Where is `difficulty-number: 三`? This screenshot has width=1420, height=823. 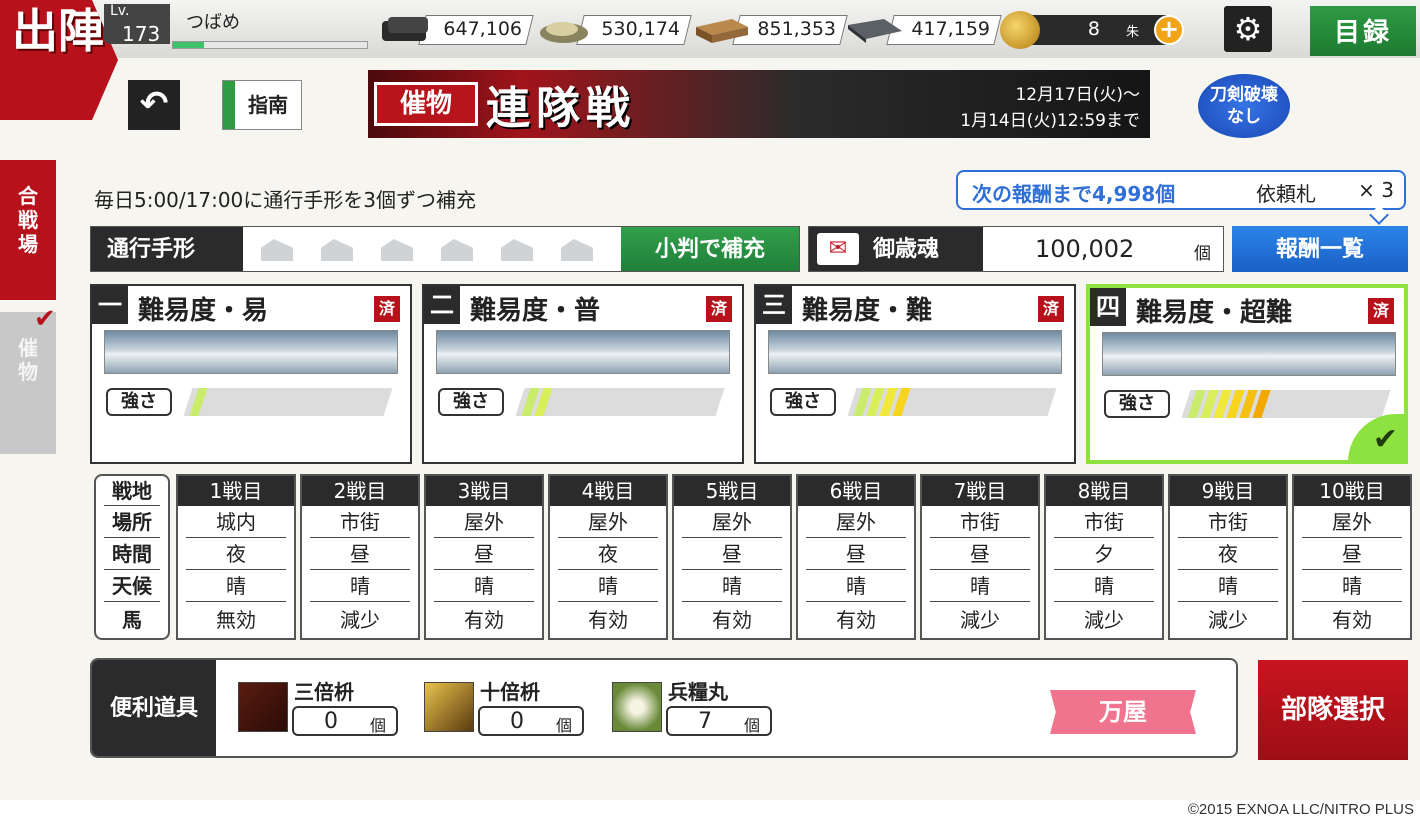 difficulty-number: 三 is located at coordinates (774, 305).